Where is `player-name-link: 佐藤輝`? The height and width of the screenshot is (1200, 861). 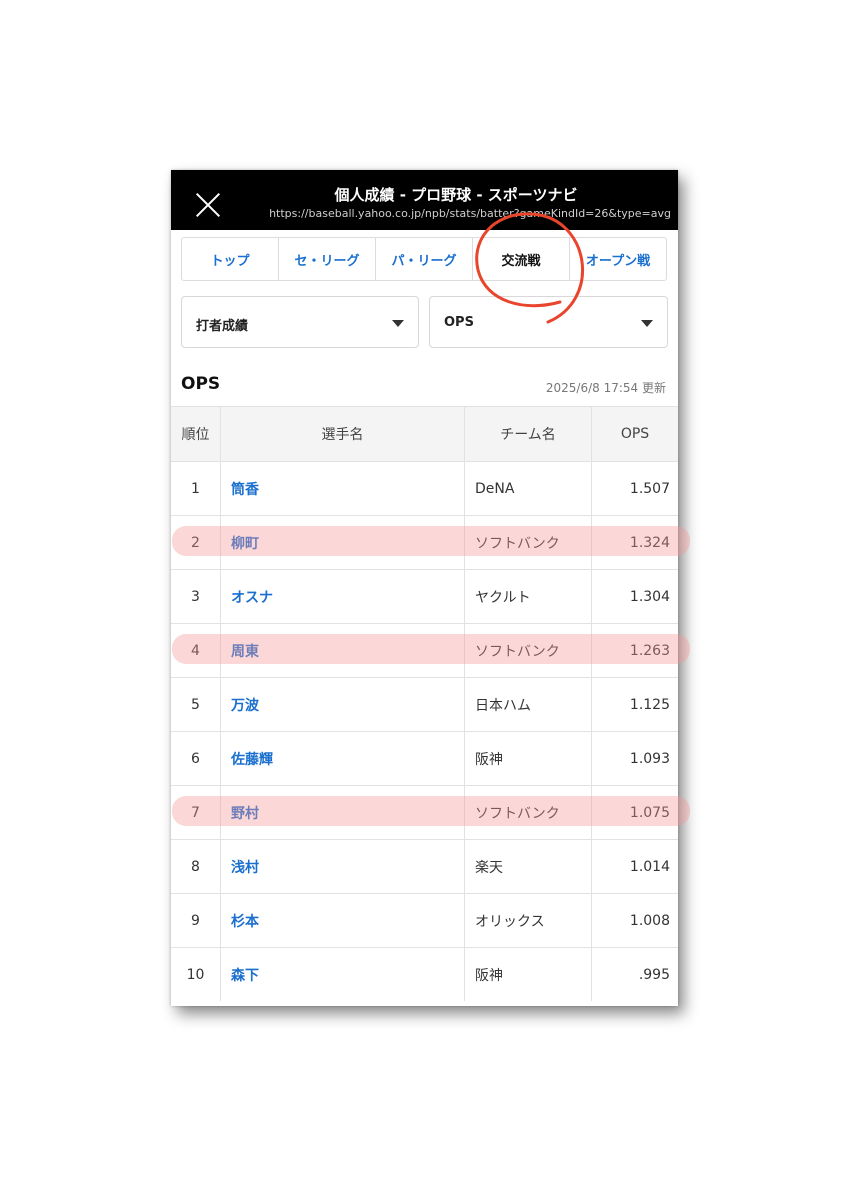
player-name-link: 佐藤輝 is located at coordinates (343, 758).